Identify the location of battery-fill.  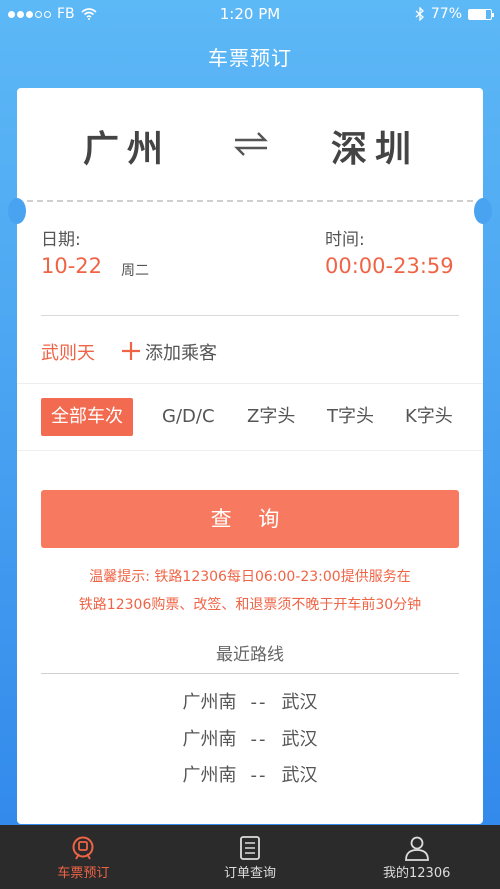
(477, 14).